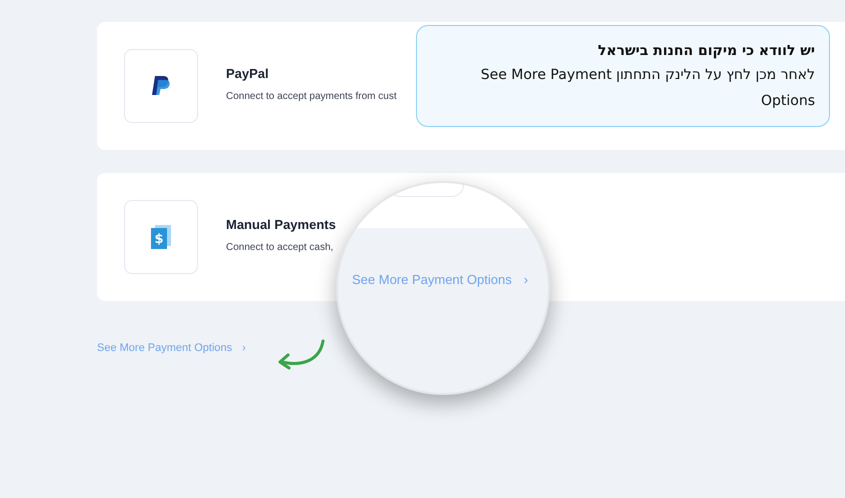 Image resolution: width=845 pixels, height=498 pixels. What do you see at coordinates (301, 355) in the screenshot?
I see `curved-arrow-icon` at bounding box center [301, 355].